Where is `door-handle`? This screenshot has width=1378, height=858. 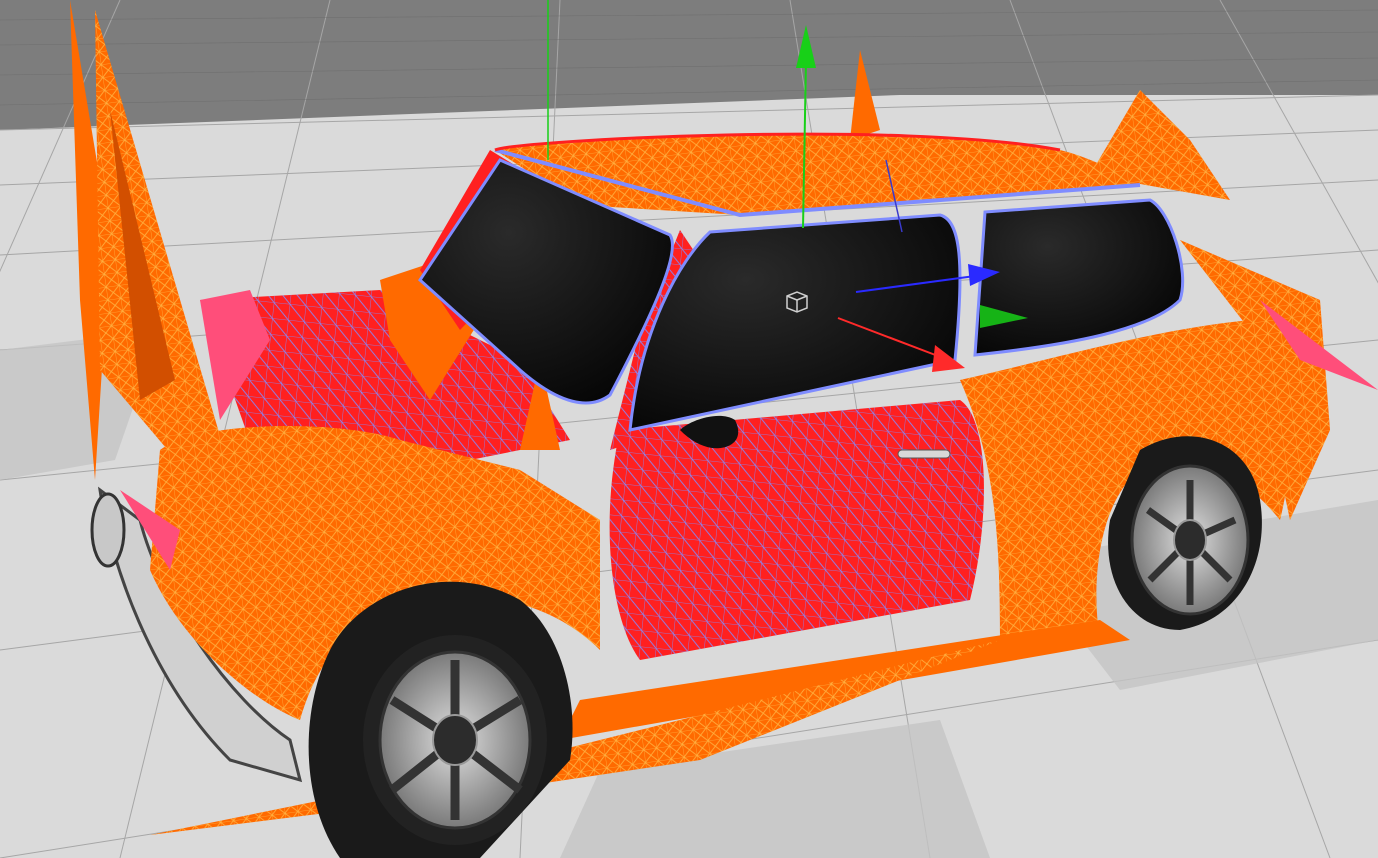 door-handle is located at coordinates (924, 454).